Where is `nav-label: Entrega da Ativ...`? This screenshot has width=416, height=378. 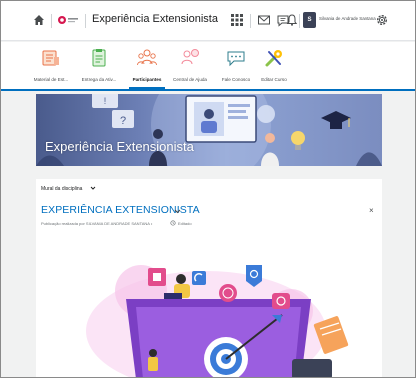
nav-label: Entrega da Ativ... is located at coordinates (99, 79).